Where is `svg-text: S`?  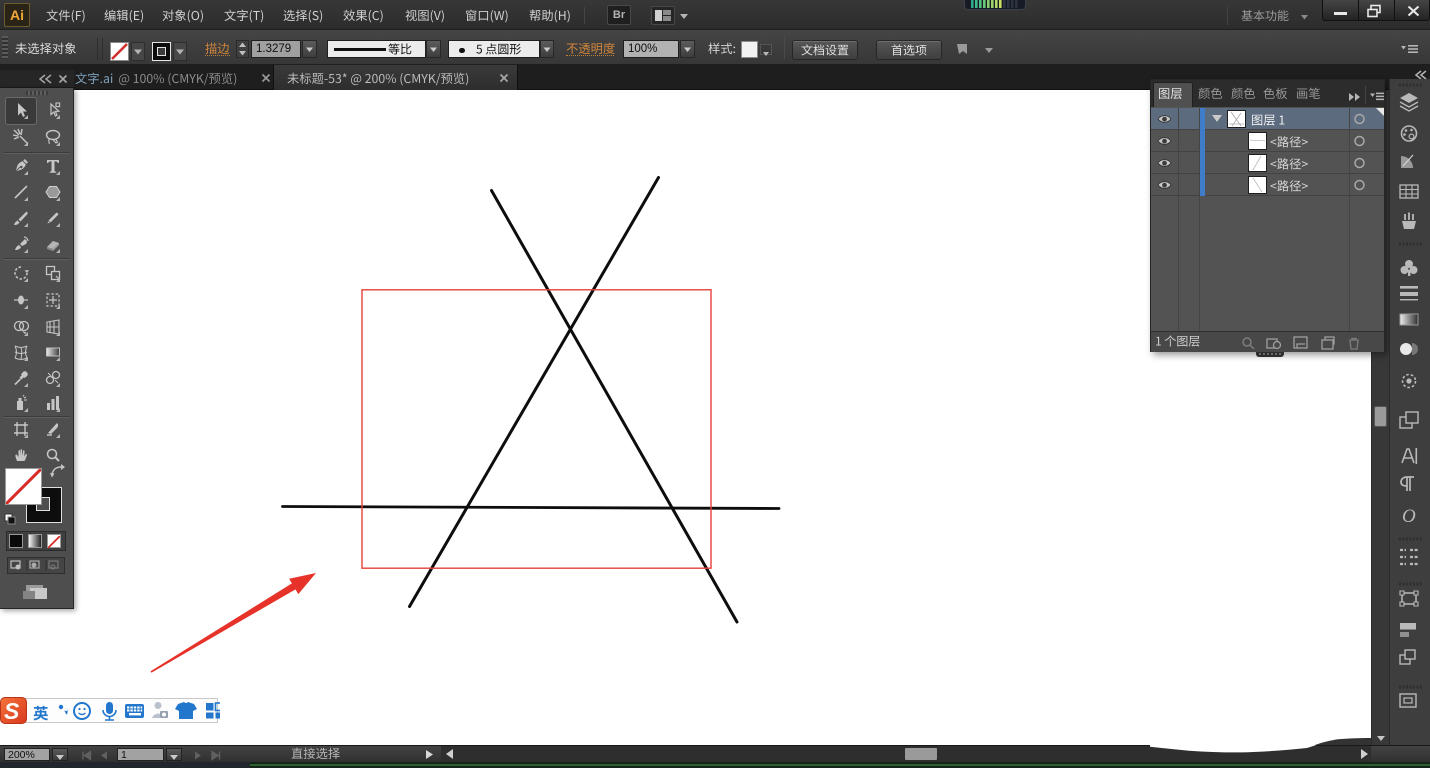
svg-text: S is located at coordinates (12, 711).